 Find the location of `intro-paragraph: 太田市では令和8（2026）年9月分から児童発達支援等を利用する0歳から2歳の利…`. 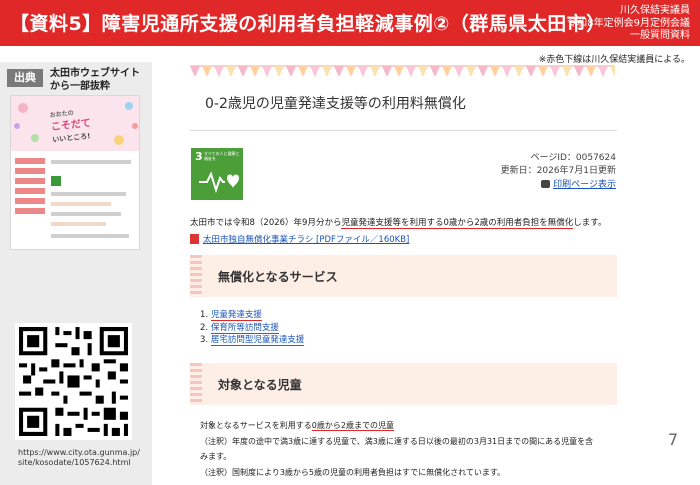

intro-paragraph: 太田市では令和8（2026）年9月分から児童発達支援等を利用する0歳から2歳の利… is located at coordinates (398, 222).